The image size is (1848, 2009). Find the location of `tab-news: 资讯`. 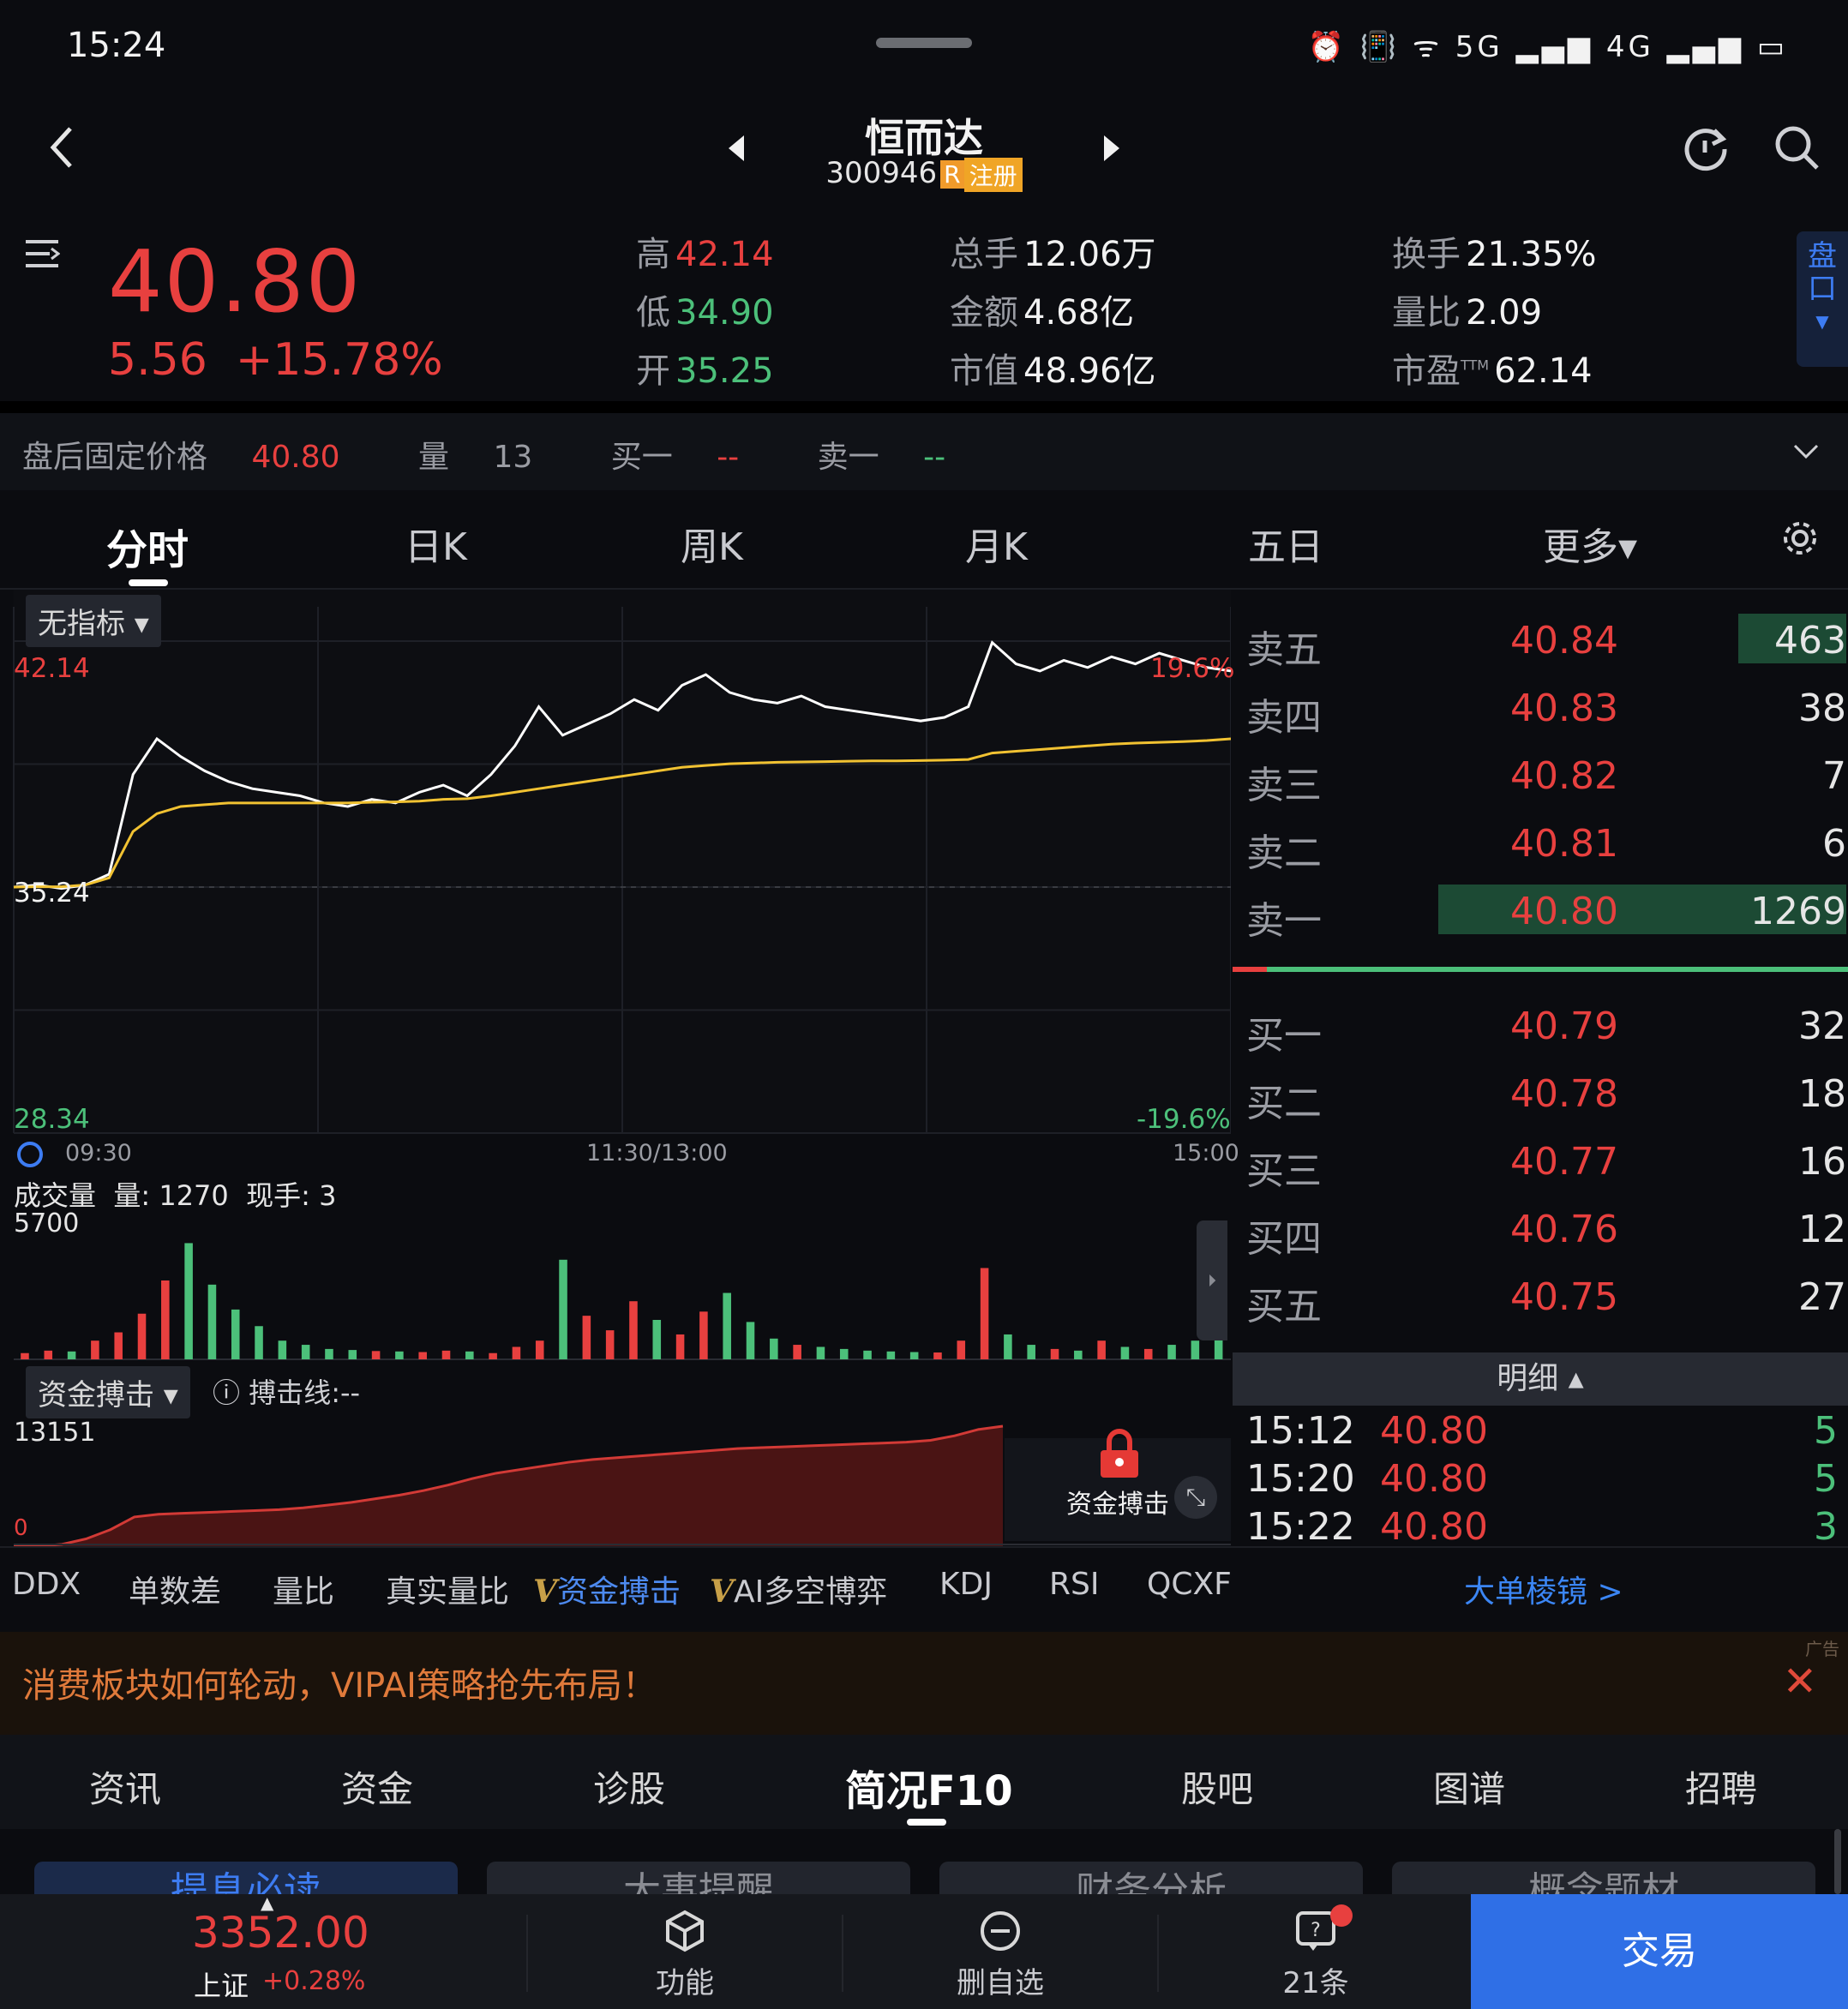

tab-news: 资讯 is located at coordinates (125, 1786).